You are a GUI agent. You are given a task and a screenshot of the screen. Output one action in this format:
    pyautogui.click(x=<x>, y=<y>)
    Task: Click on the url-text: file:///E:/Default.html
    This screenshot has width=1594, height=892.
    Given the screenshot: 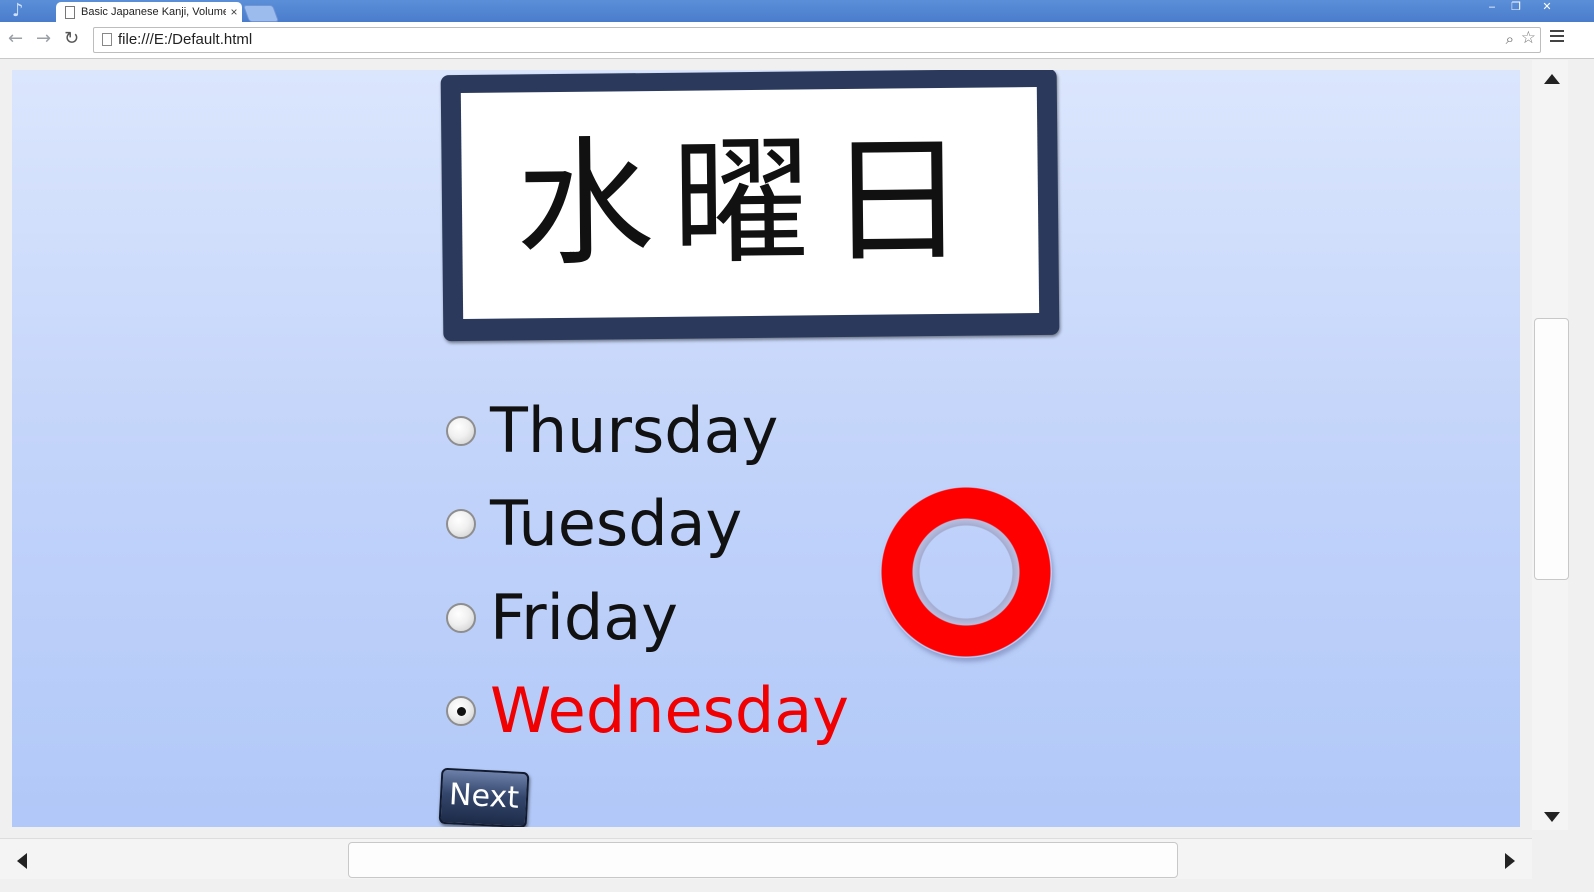 What is the action you would take?
    pyautogui.click(x=185, y=39)
    